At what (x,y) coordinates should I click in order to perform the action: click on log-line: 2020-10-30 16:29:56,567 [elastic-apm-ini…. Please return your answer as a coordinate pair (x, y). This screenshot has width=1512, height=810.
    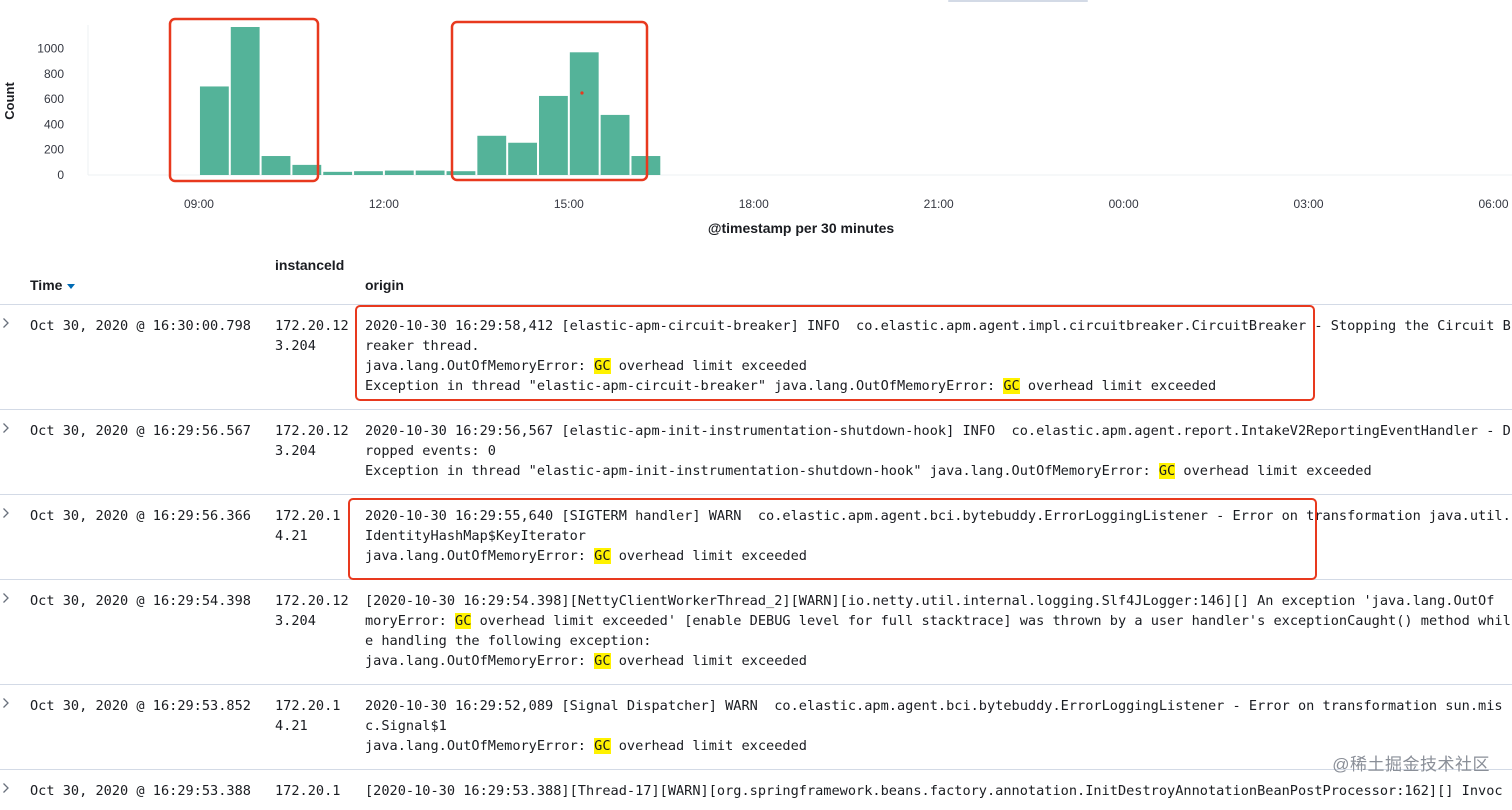
    Looking at the image, I should click on (938, 431).